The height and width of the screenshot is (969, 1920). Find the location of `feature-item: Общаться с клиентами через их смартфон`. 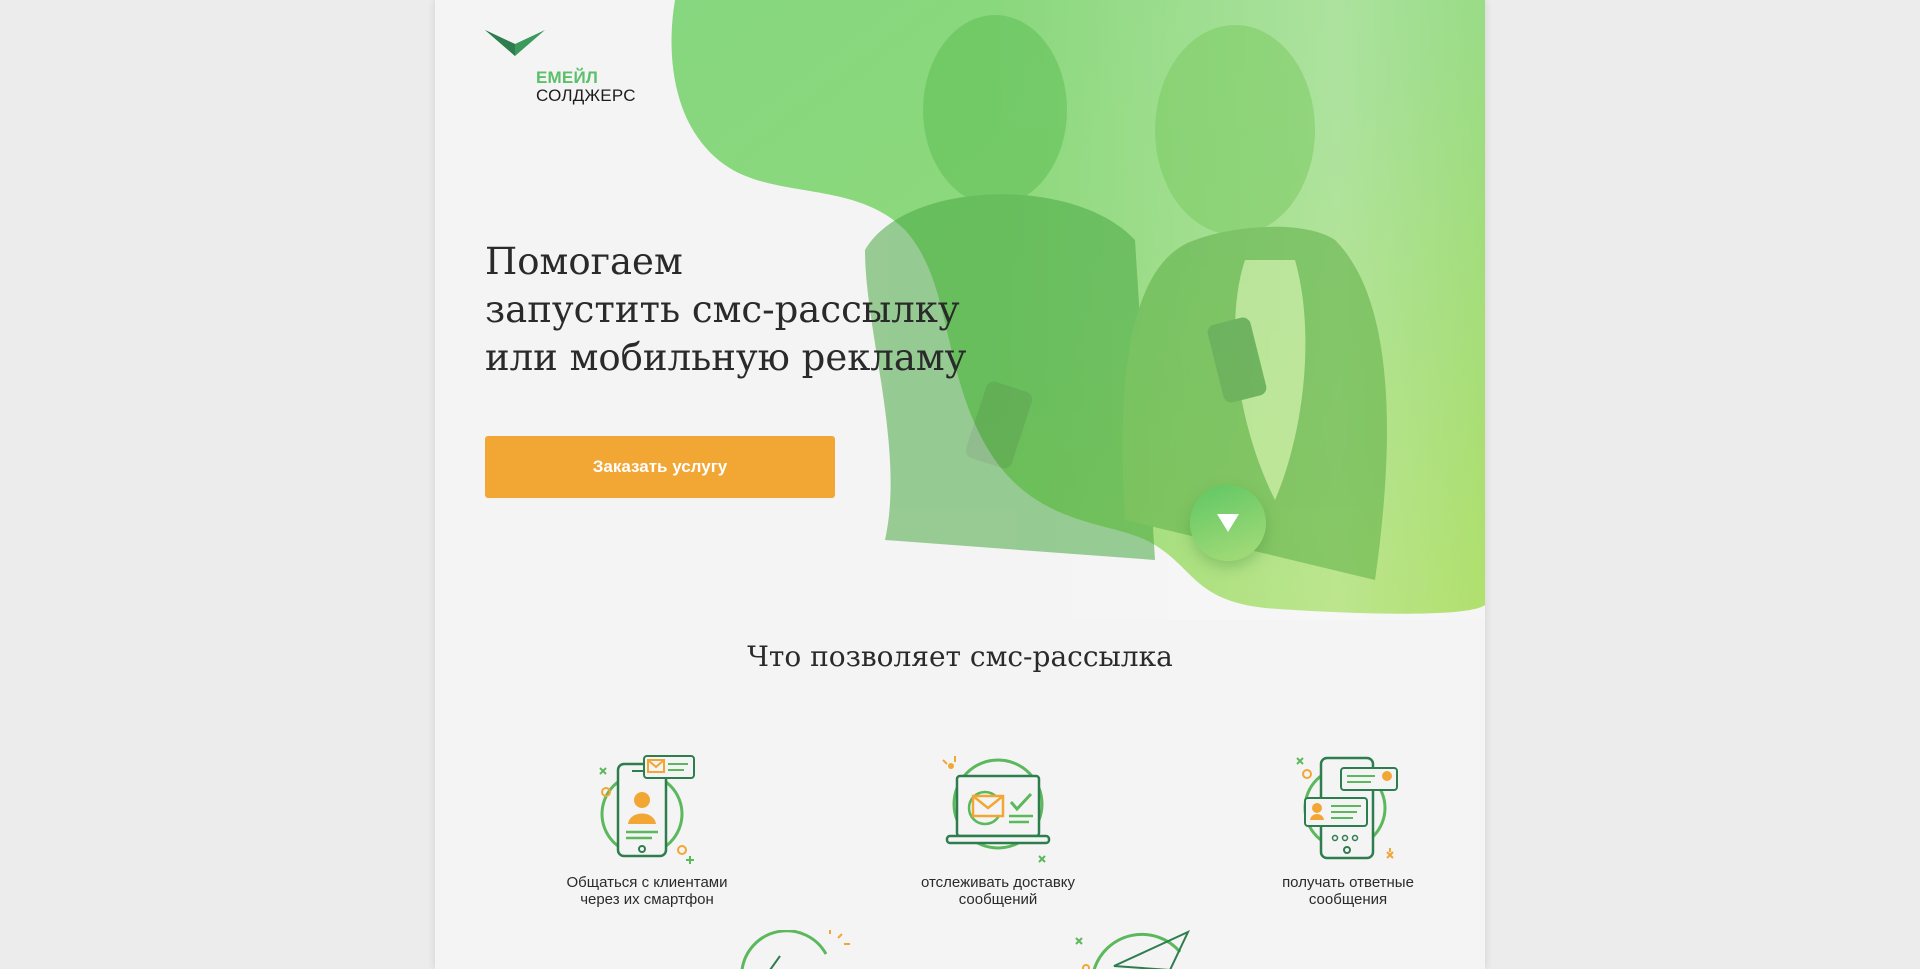

feature-item: Общаться с клиентами через их смартфон is located at coordinates (647, 830).